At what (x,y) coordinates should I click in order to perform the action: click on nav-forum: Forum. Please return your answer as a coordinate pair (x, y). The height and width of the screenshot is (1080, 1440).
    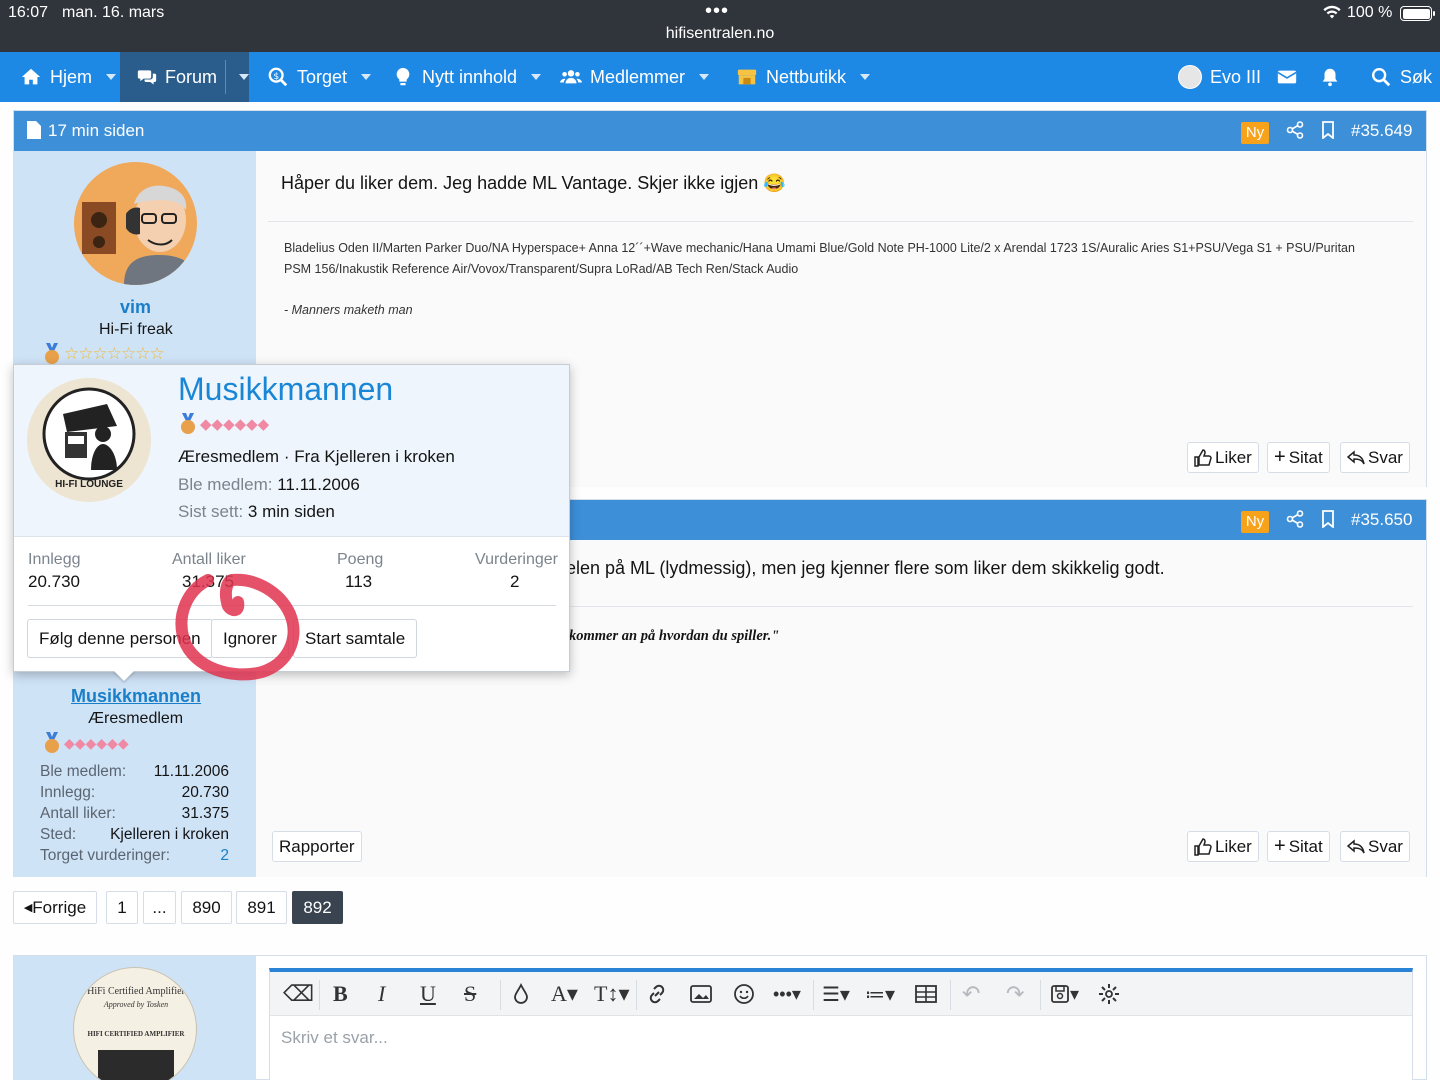
    Looking at the image, I should click on (184, 77).